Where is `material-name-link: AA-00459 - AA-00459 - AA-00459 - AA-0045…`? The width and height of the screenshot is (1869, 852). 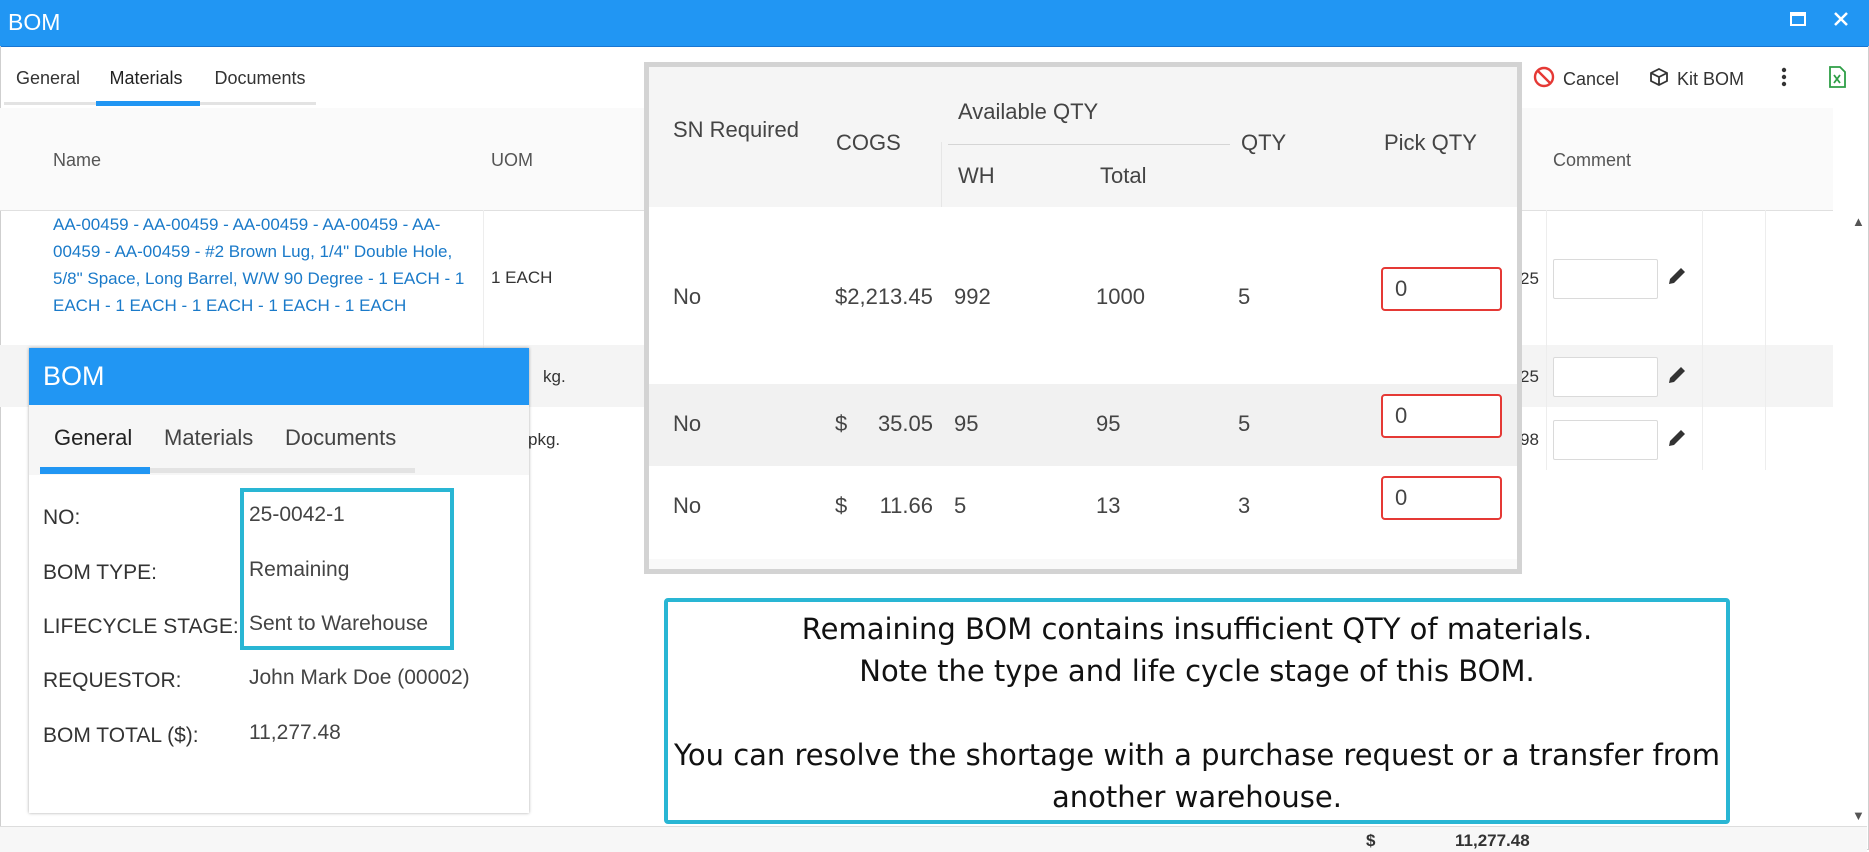
material-name-link: AA-00459 - AA-00459 - AA-00459 - AA-0045… is located at coordinates (263, 265).